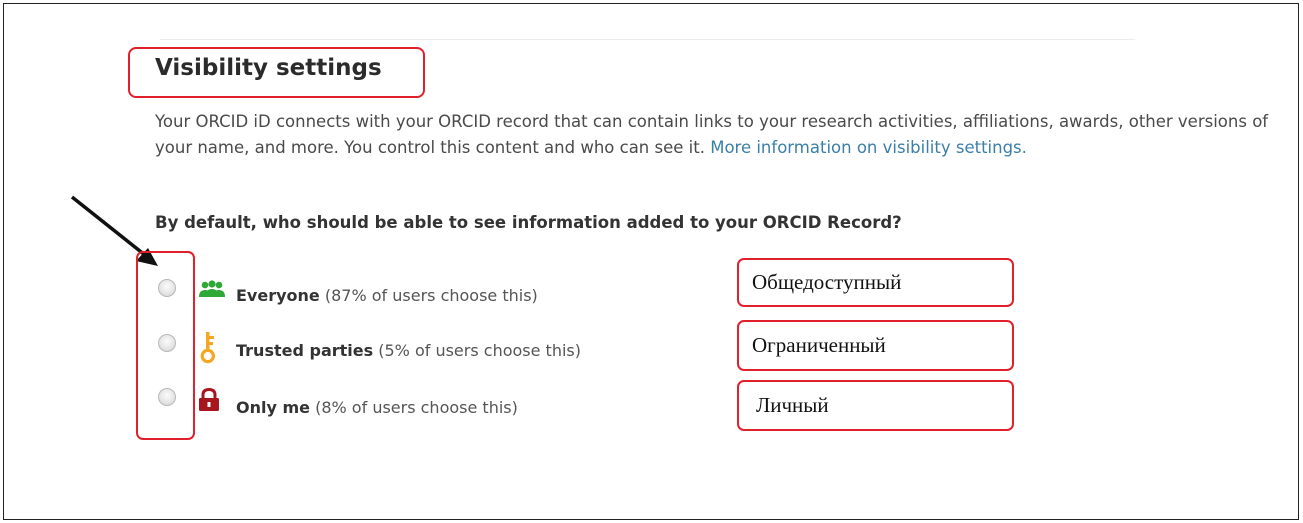 The image size is (1303, 523). Describe the element at coordinates (212, 288) in the screenshot. I see `users-icon` at that location.